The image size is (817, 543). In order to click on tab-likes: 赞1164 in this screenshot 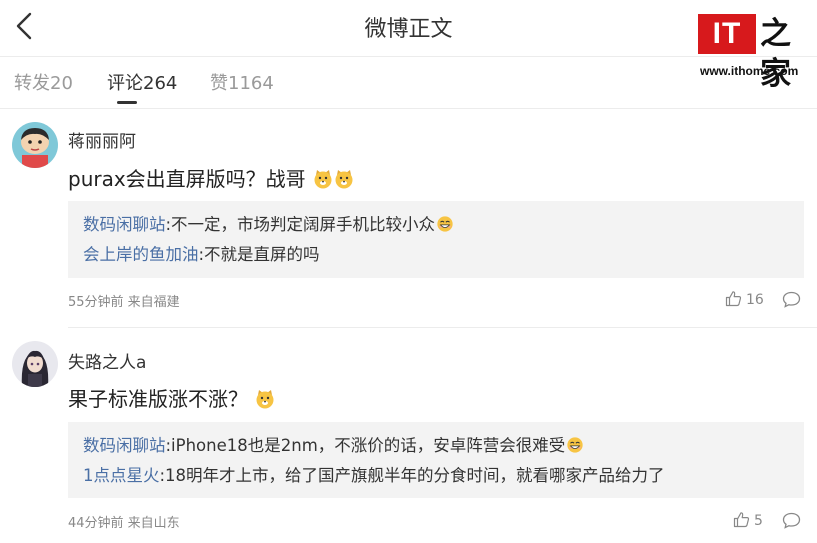, I will do `click(242, 82)`.